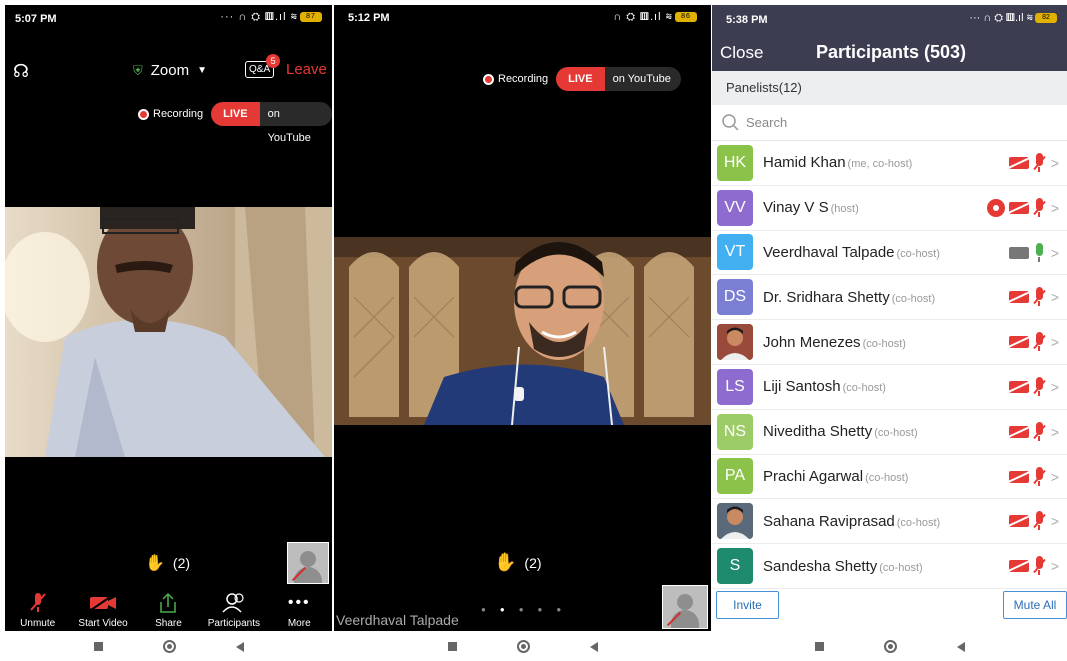 This screenshot has height=661, width=1067. What do you see at coordinates (38, 623) in the screenshot?
I see `toolbar-label: Unmute` at bounding box center [38, 623].